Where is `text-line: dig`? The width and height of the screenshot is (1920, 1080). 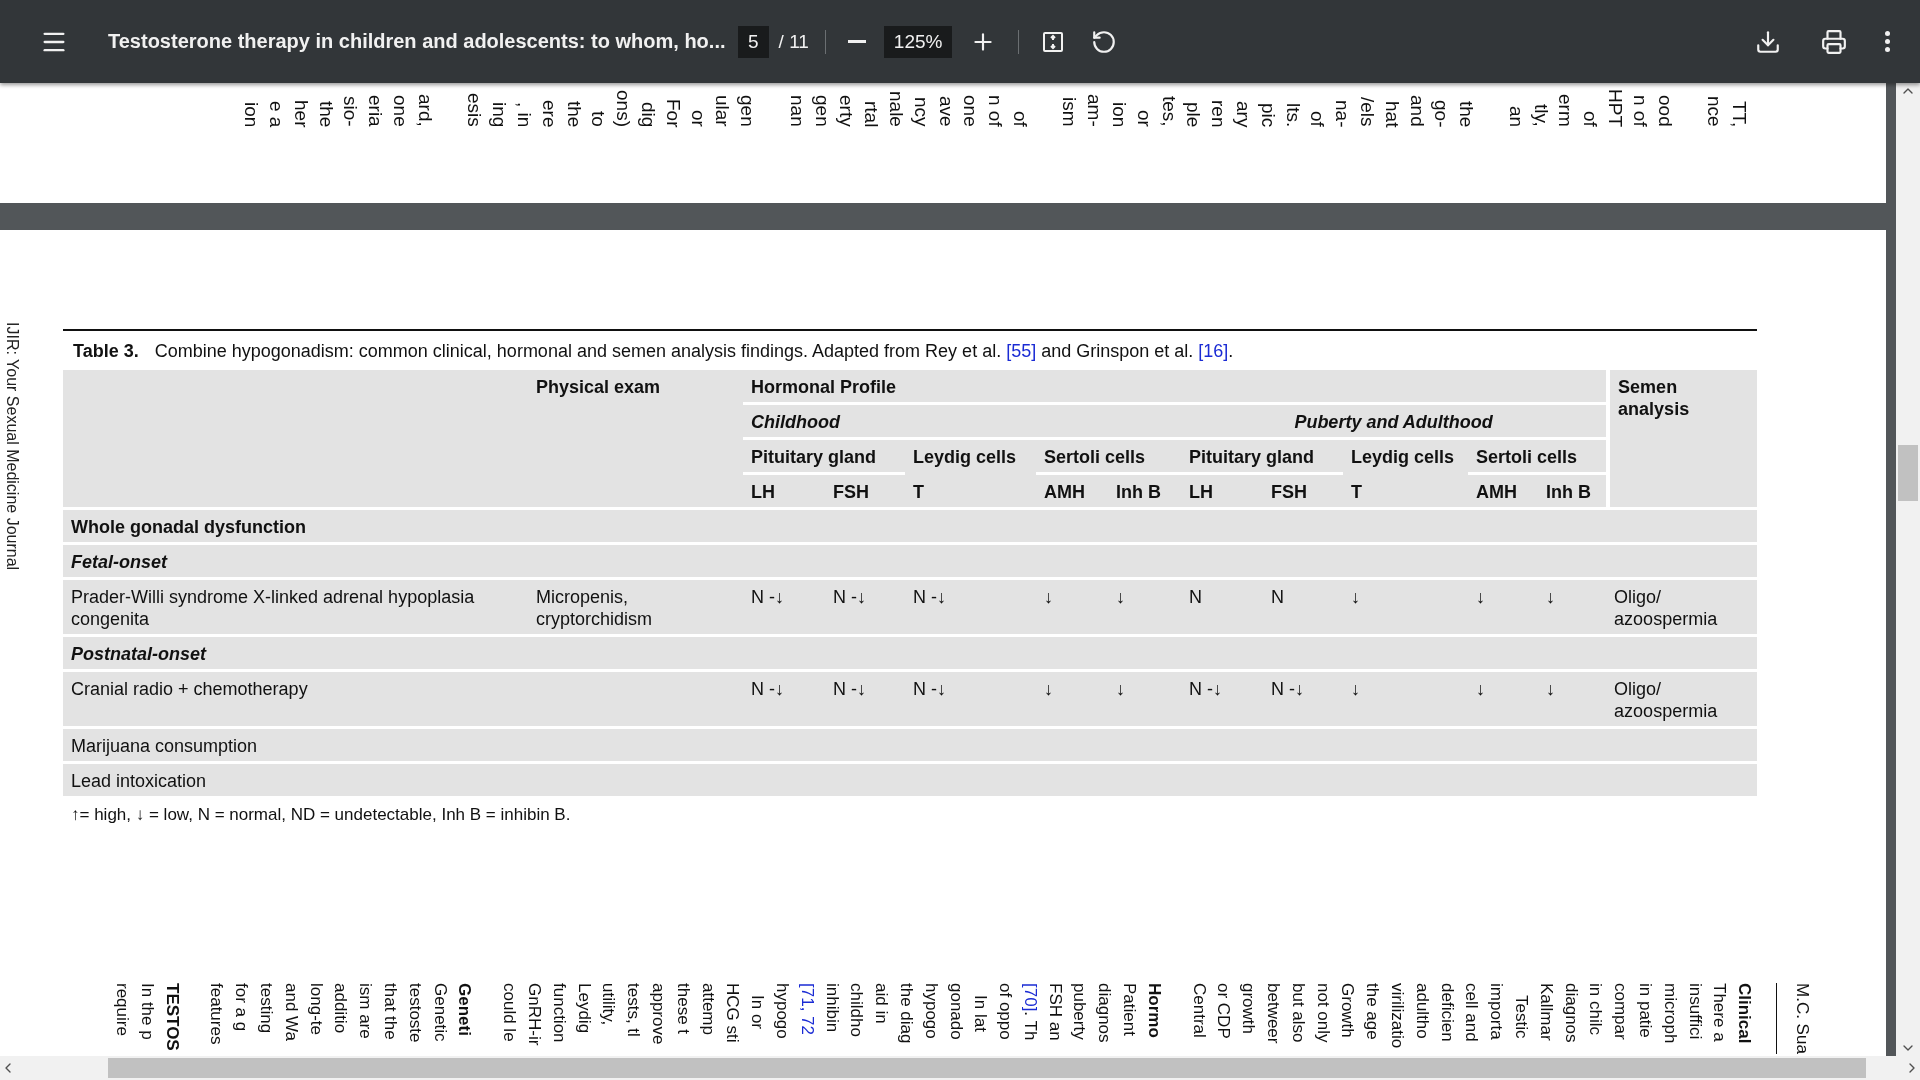 text-line: dig is located at coordinates (648, 113).